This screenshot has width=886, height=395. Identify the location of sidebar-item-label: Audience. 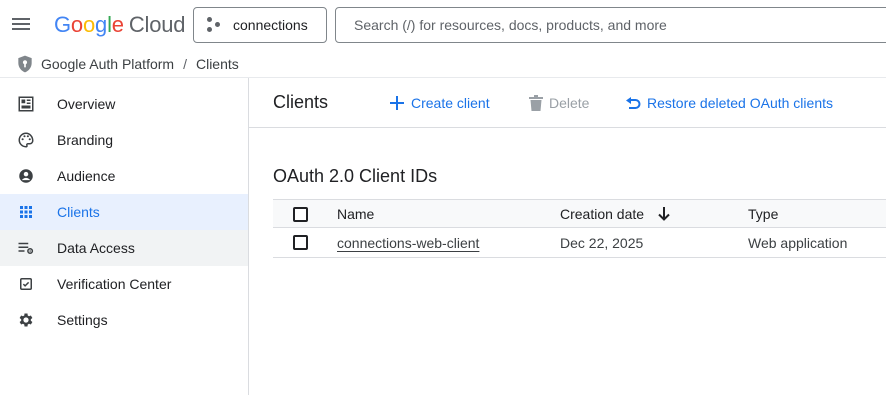
(86, 176).